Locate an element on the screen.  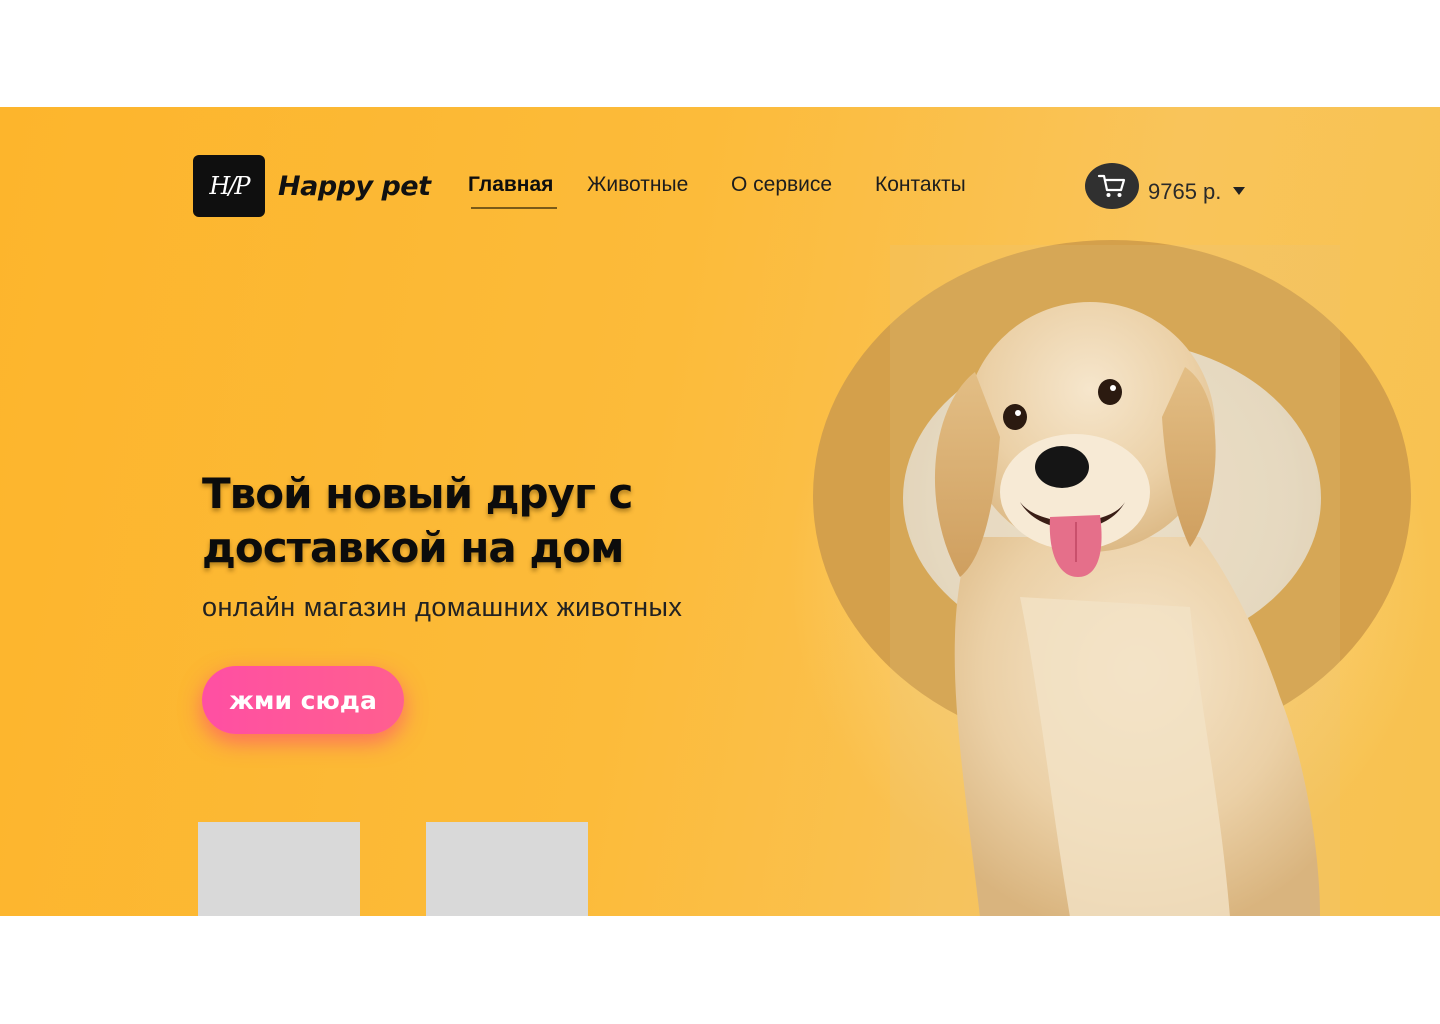
cart-button is located at coordinates (1112, 186).